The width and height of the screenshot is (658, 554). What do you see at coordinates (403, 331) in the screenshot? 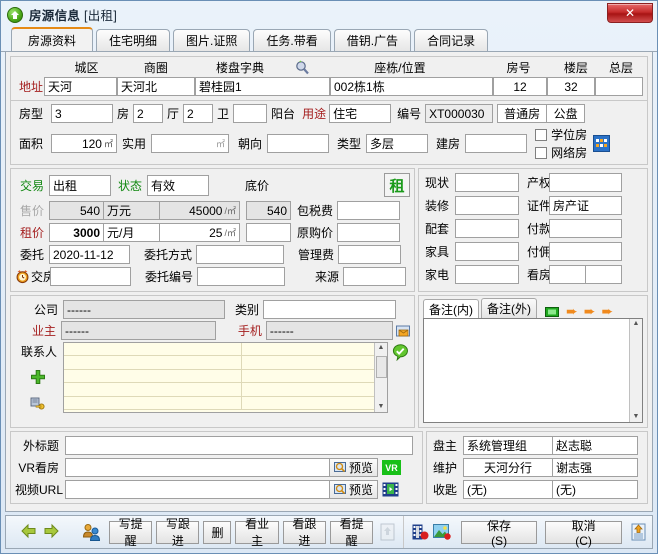
I see `mail-icon` at bounding box center [403, 331].